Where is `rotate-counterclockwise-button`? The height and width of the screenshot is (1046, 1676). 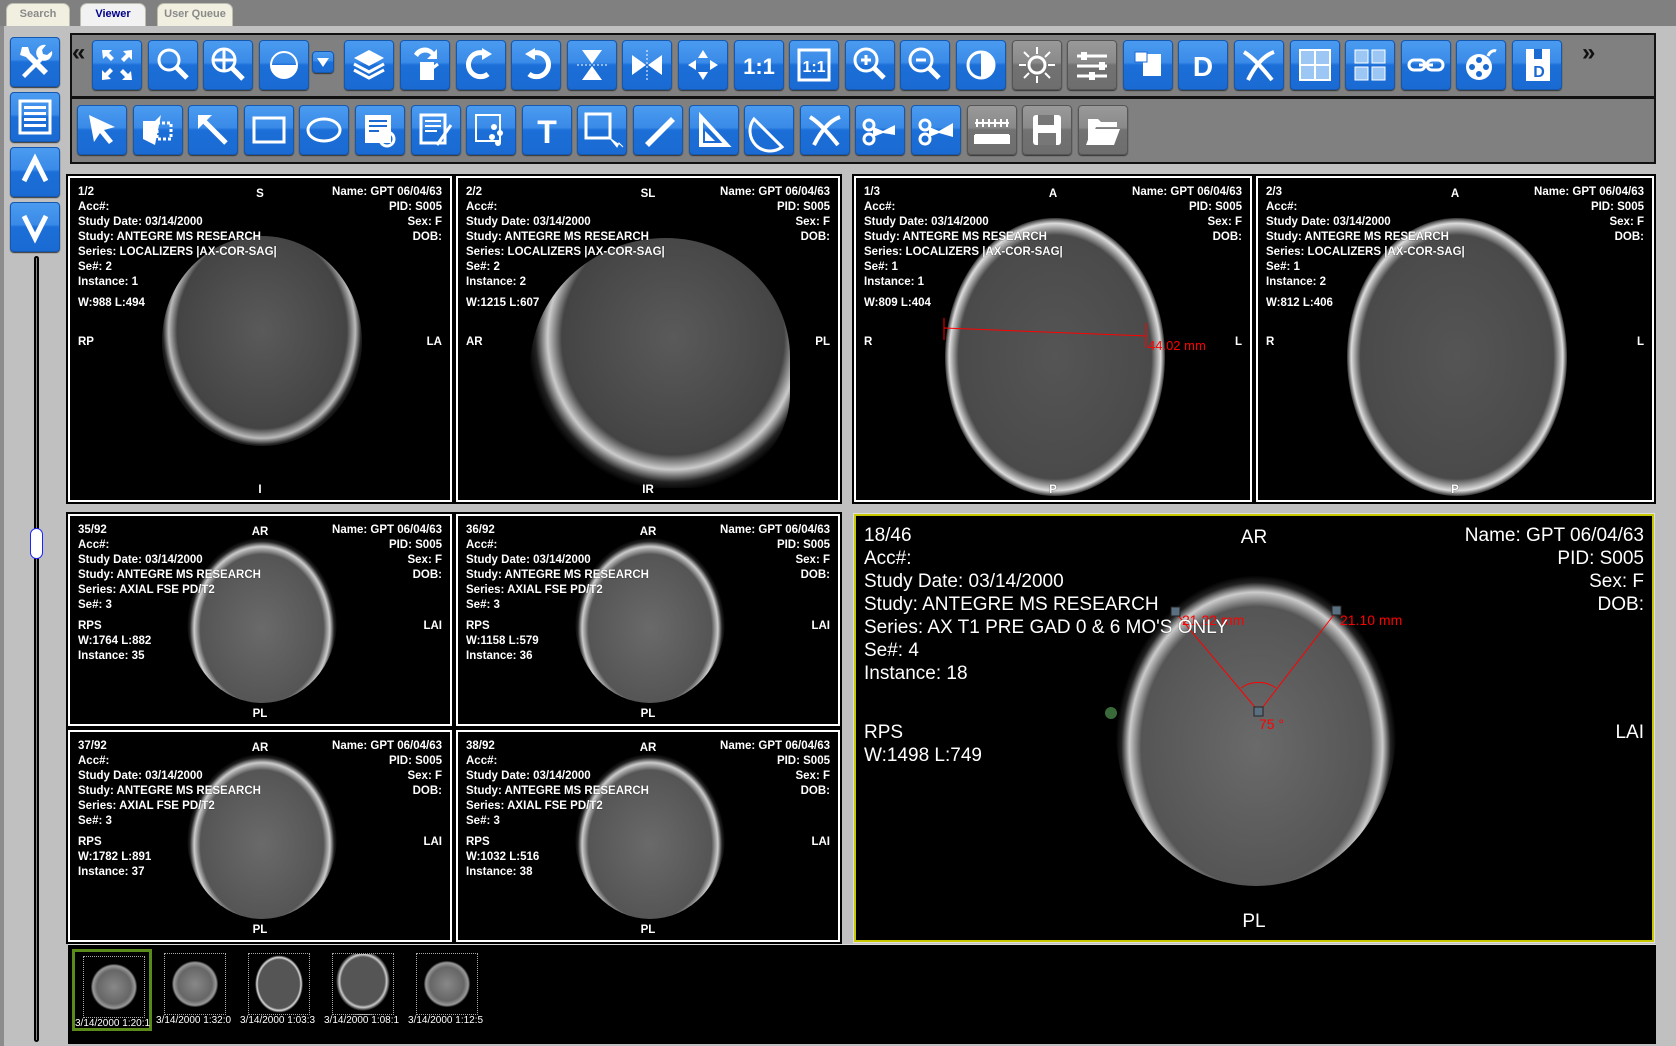 rotate-counterclockwise-button is located at coordinates (536, 65).